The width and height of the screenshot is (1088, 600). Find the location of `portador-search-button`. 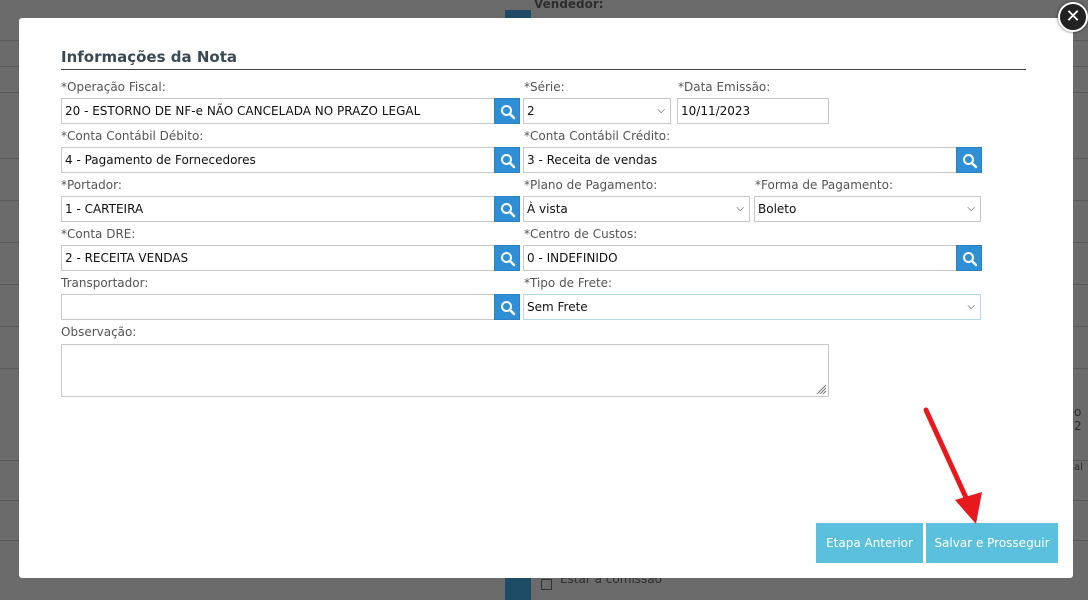

portador-search-button is located at coordinates (507, 209).